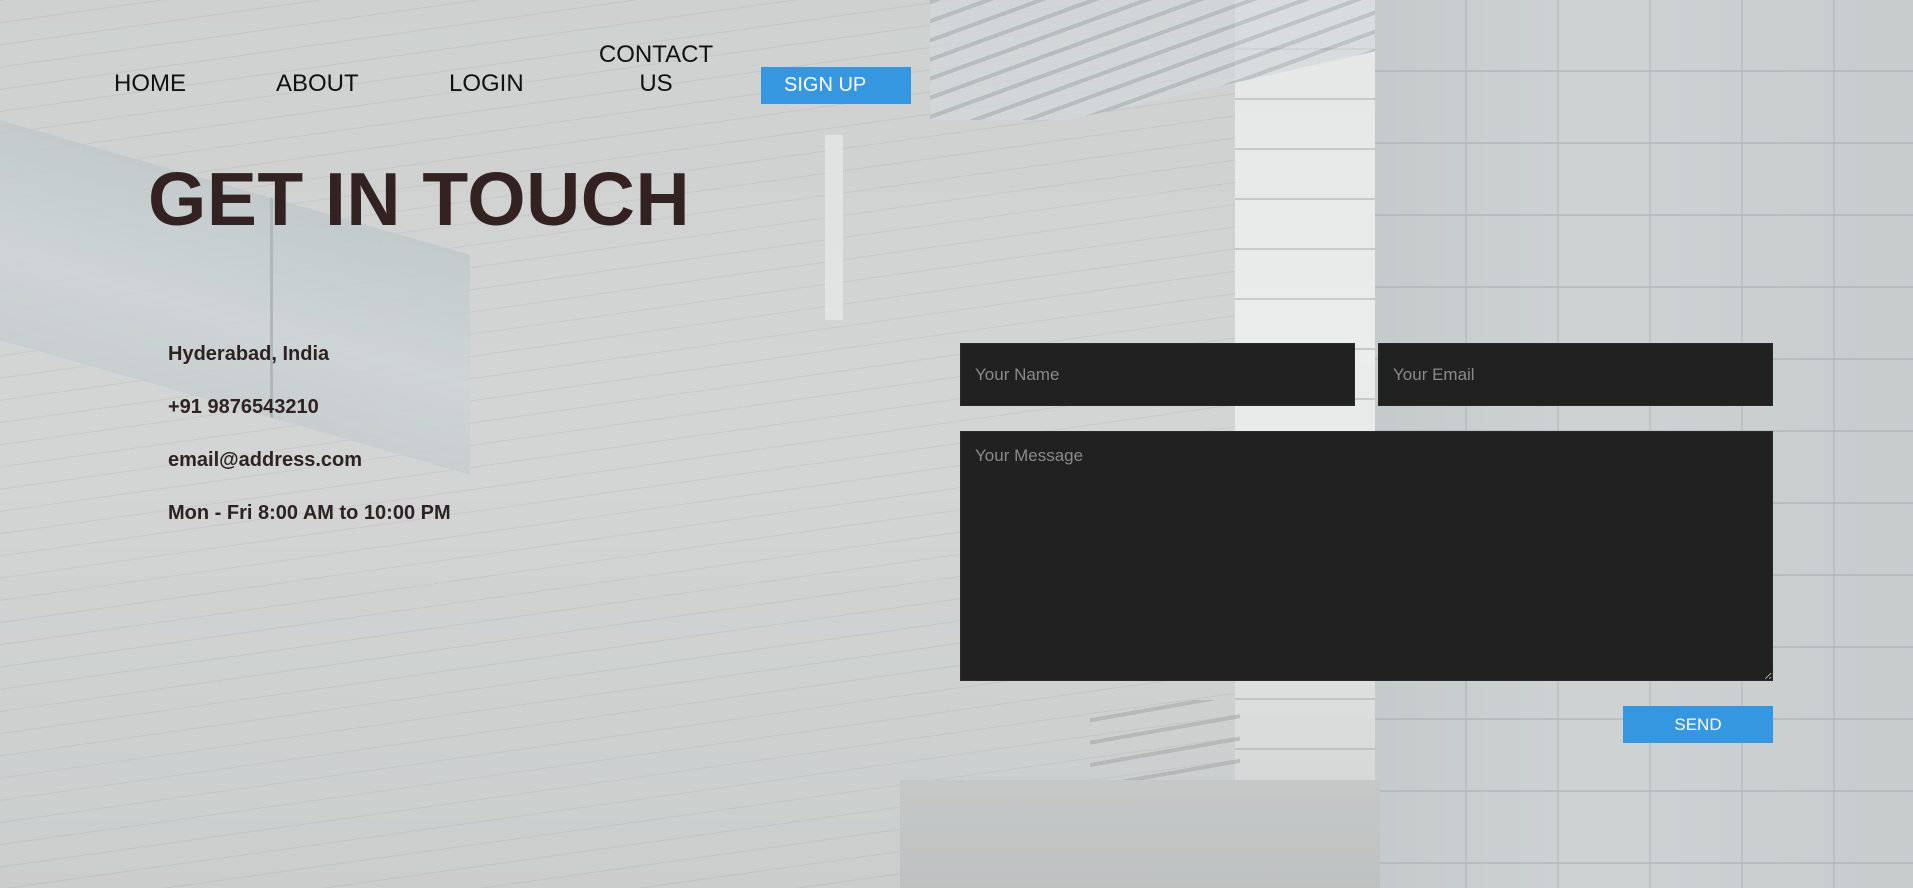  I want to click on nav-contact-us-link: CONTACT US, so click(656, 69).